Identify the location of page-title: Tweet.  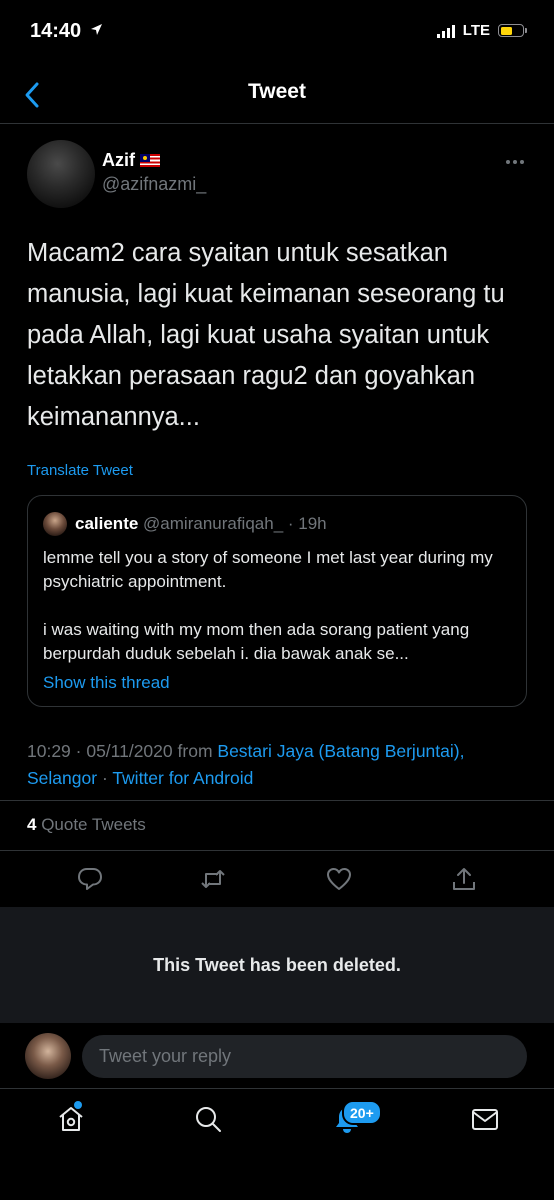
(277, 91).